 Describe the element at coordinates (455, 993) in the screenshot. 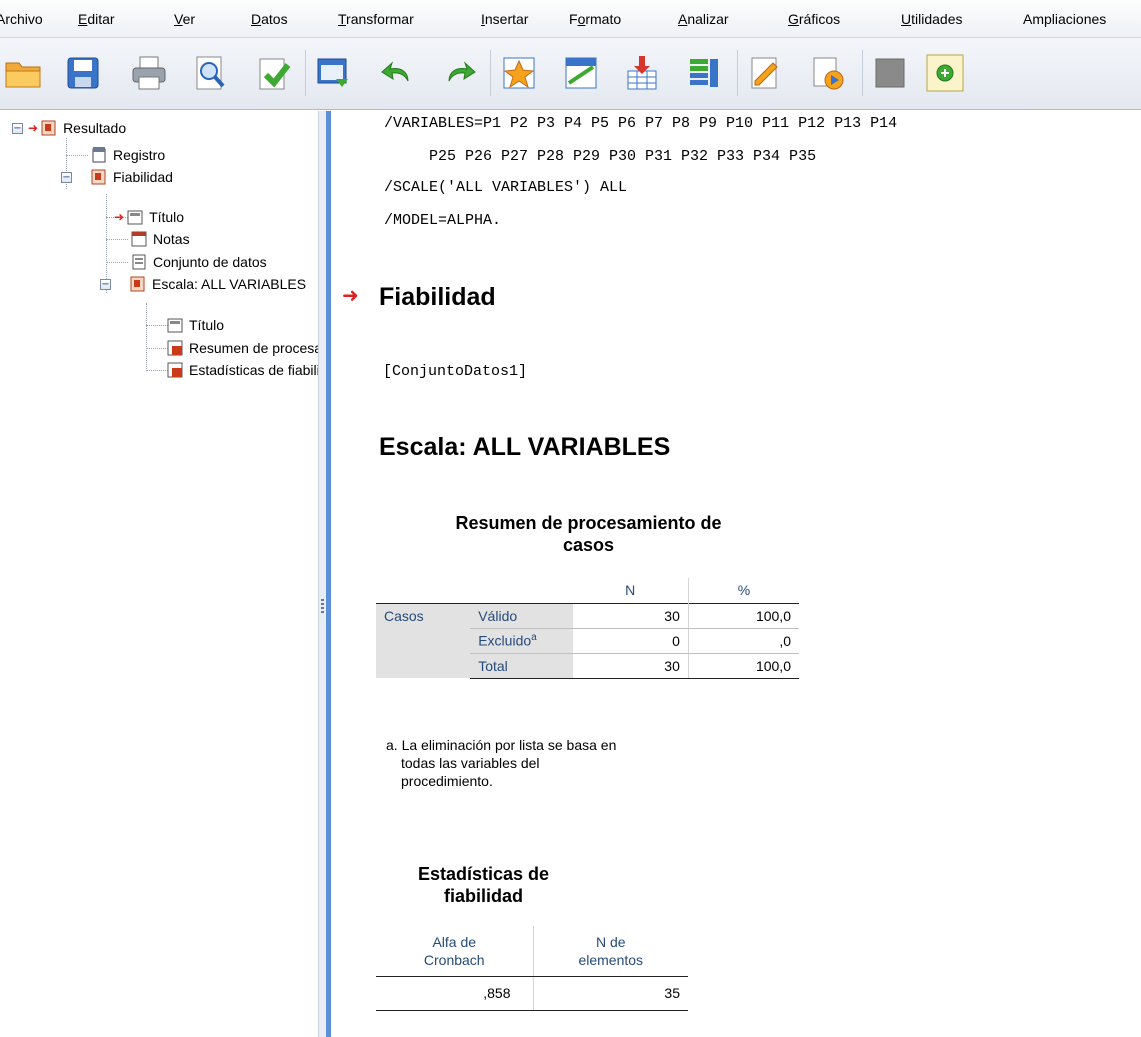

I see `cell-alpha-value: ,858` at that location.